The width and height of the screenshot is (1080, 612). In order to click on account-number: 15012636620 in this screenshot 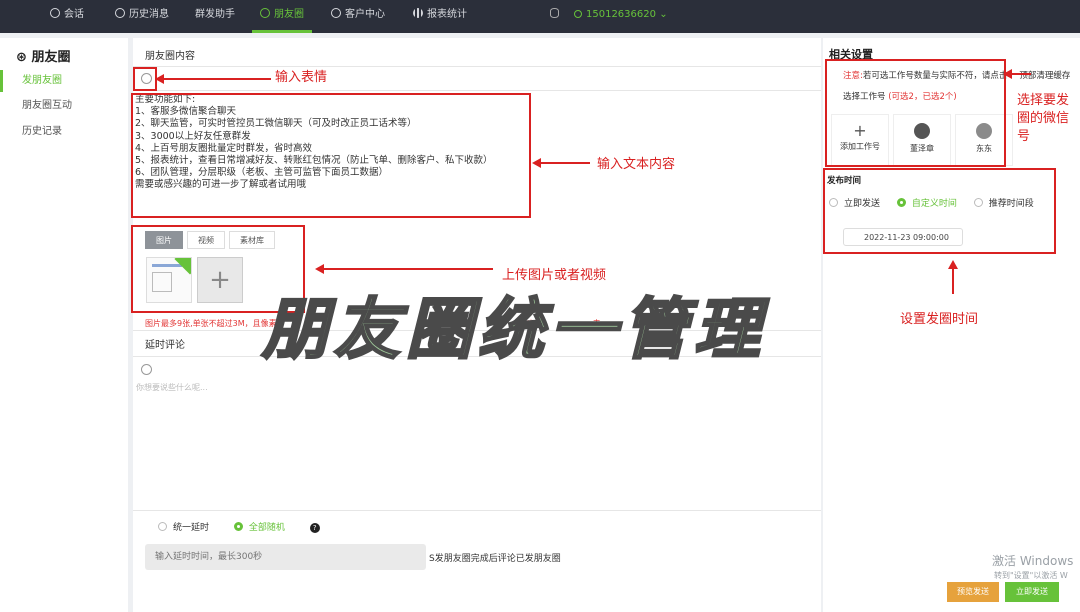, I will do `click(621, 14)`.